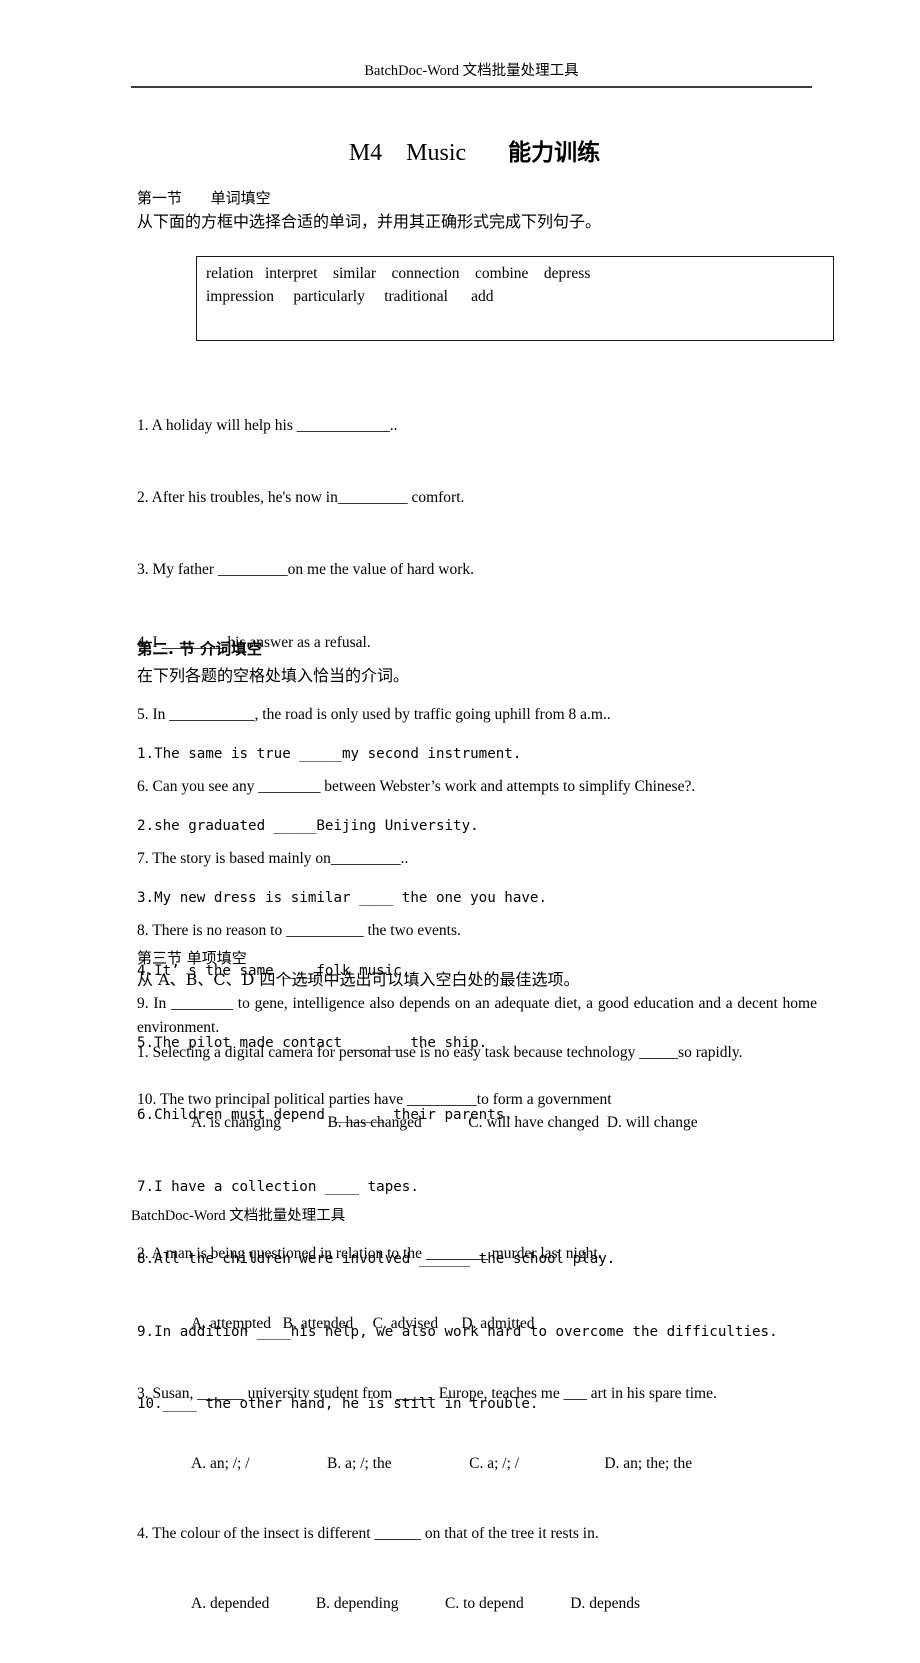  What do you see at coordinates (204, 198) in the screenshot?
I see `section1-heading: 第一节 单词填空` at bounding box center [204, 198].